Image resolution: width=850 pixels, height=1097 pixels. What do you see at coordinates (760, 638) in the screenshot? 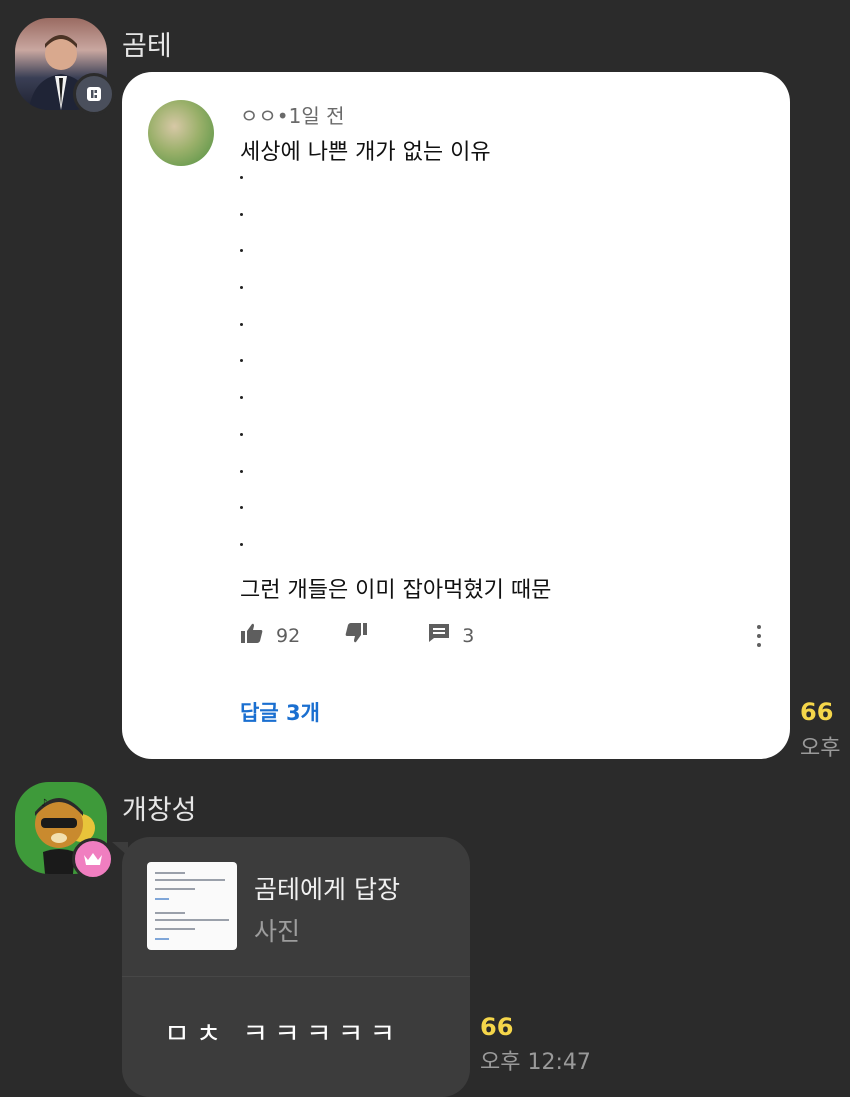
I see `more-options-icon` at bounding box center [760, 638].